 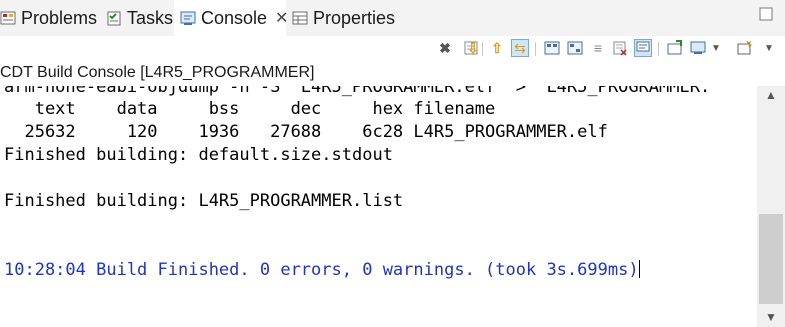 What do you see at coordinates (497, 48) in the screenshot?
I see `scroll-lock-up-icon: ⇧` at bounding box center [497, 48].